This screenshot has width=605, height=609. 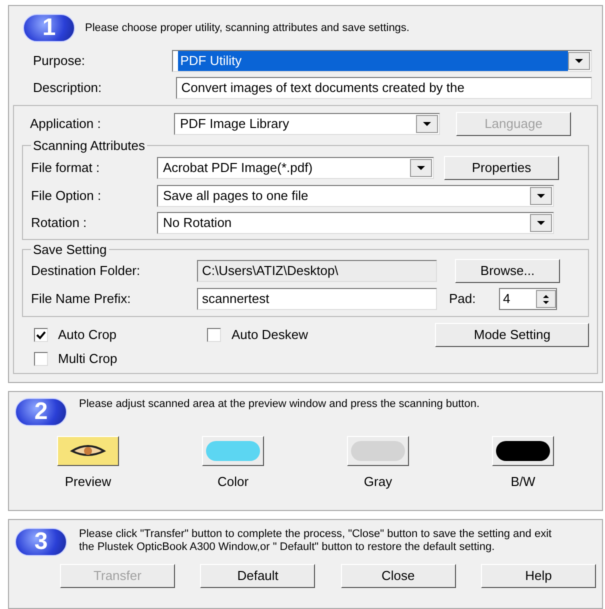 What do you see at coordinates (384, 88) in the screenshot?
I see `description-field: Convert images of text documents created by the` at bounding box center [384, 88].